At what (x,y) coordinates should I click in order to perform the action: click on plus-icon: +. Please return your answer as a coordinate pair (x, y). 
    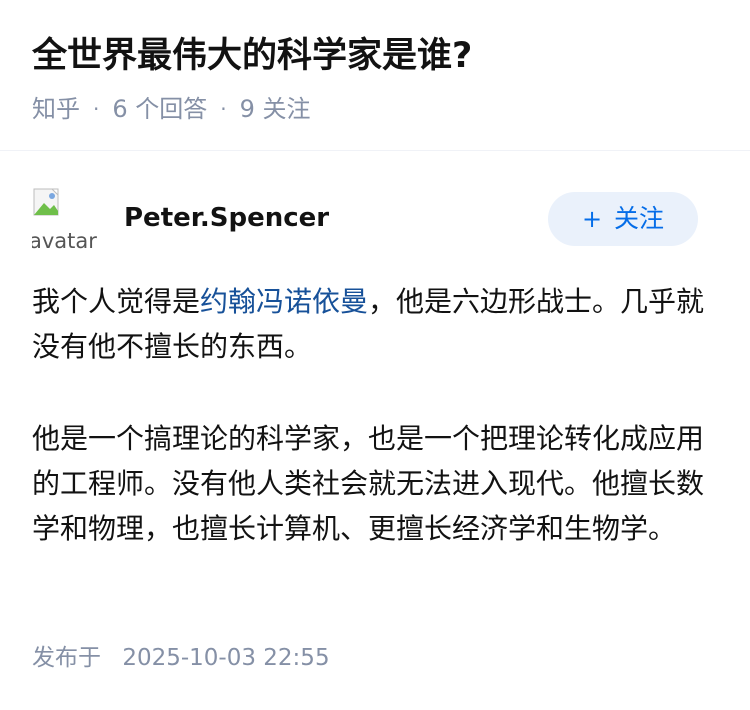
    Looking at the image, I should click on (592, 219).